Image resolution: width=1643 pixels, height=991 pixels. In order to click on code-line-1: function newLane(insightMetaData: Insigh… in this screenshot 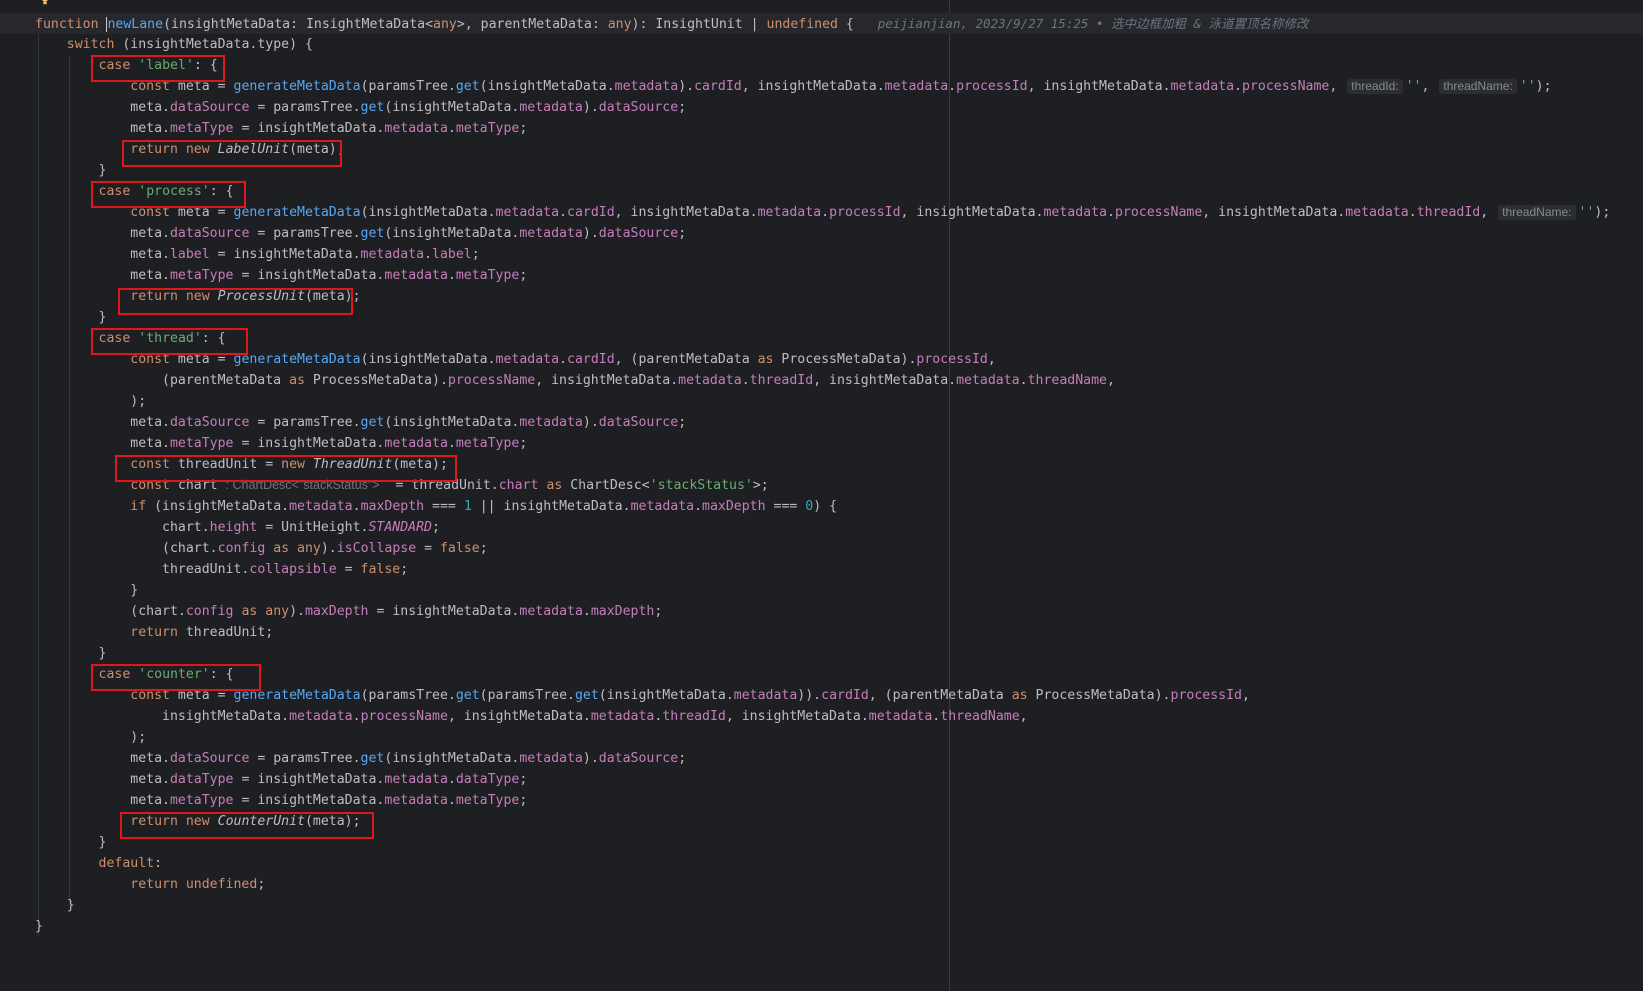, I will do `click(821, 23)`.